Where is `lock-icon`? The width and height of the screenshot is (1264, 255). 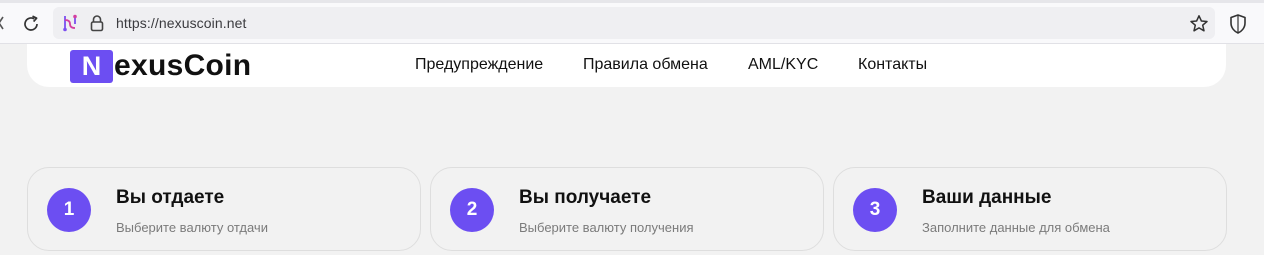
lock-icon is located at coordinates (97, 23).